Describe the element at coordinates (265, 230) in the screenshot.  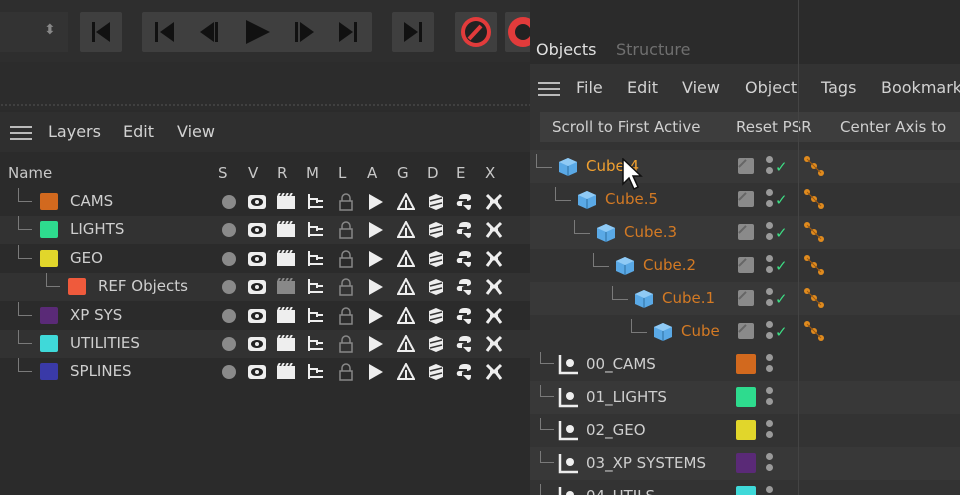
I see `layer-row: LIGHTS` at that location.